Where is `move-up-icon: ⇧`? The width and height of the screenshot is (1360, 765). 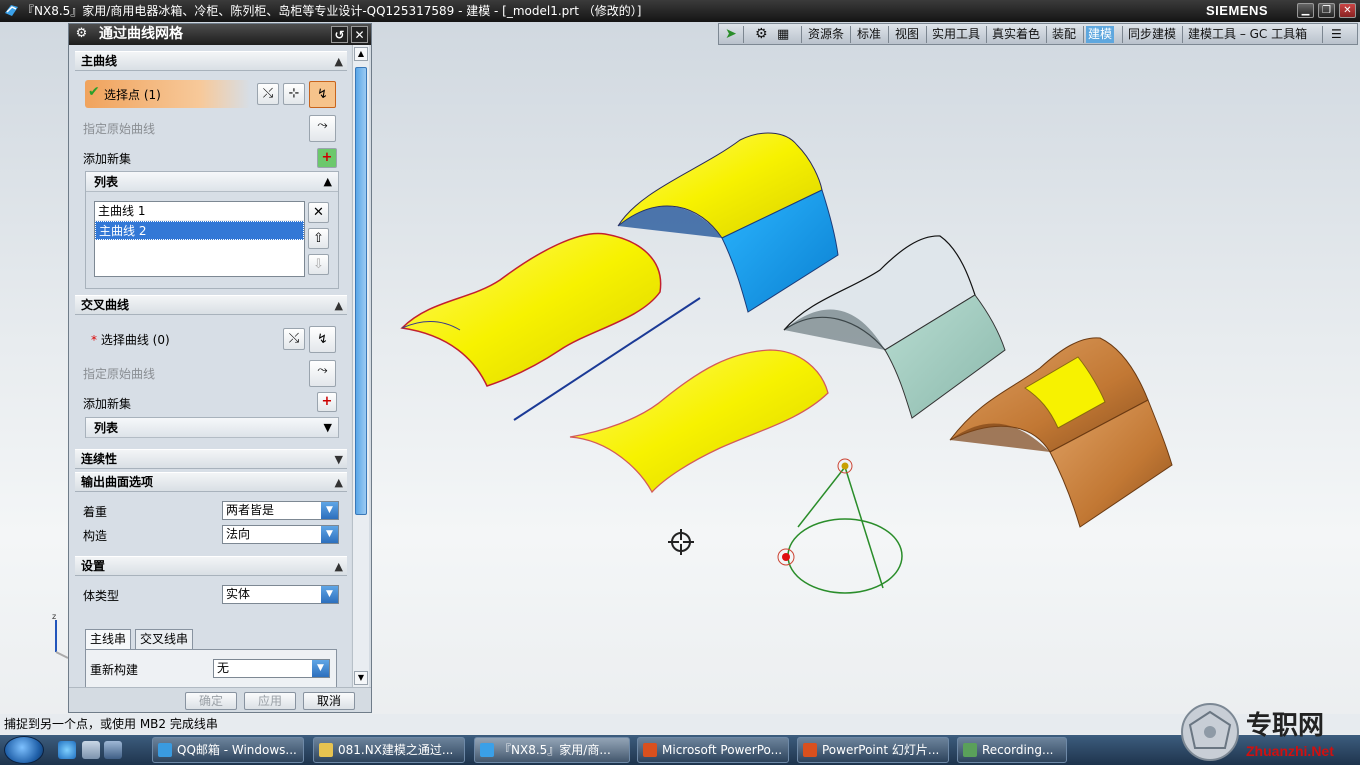 move-up-icon: ⇧ is located at coordinates (318, 238).